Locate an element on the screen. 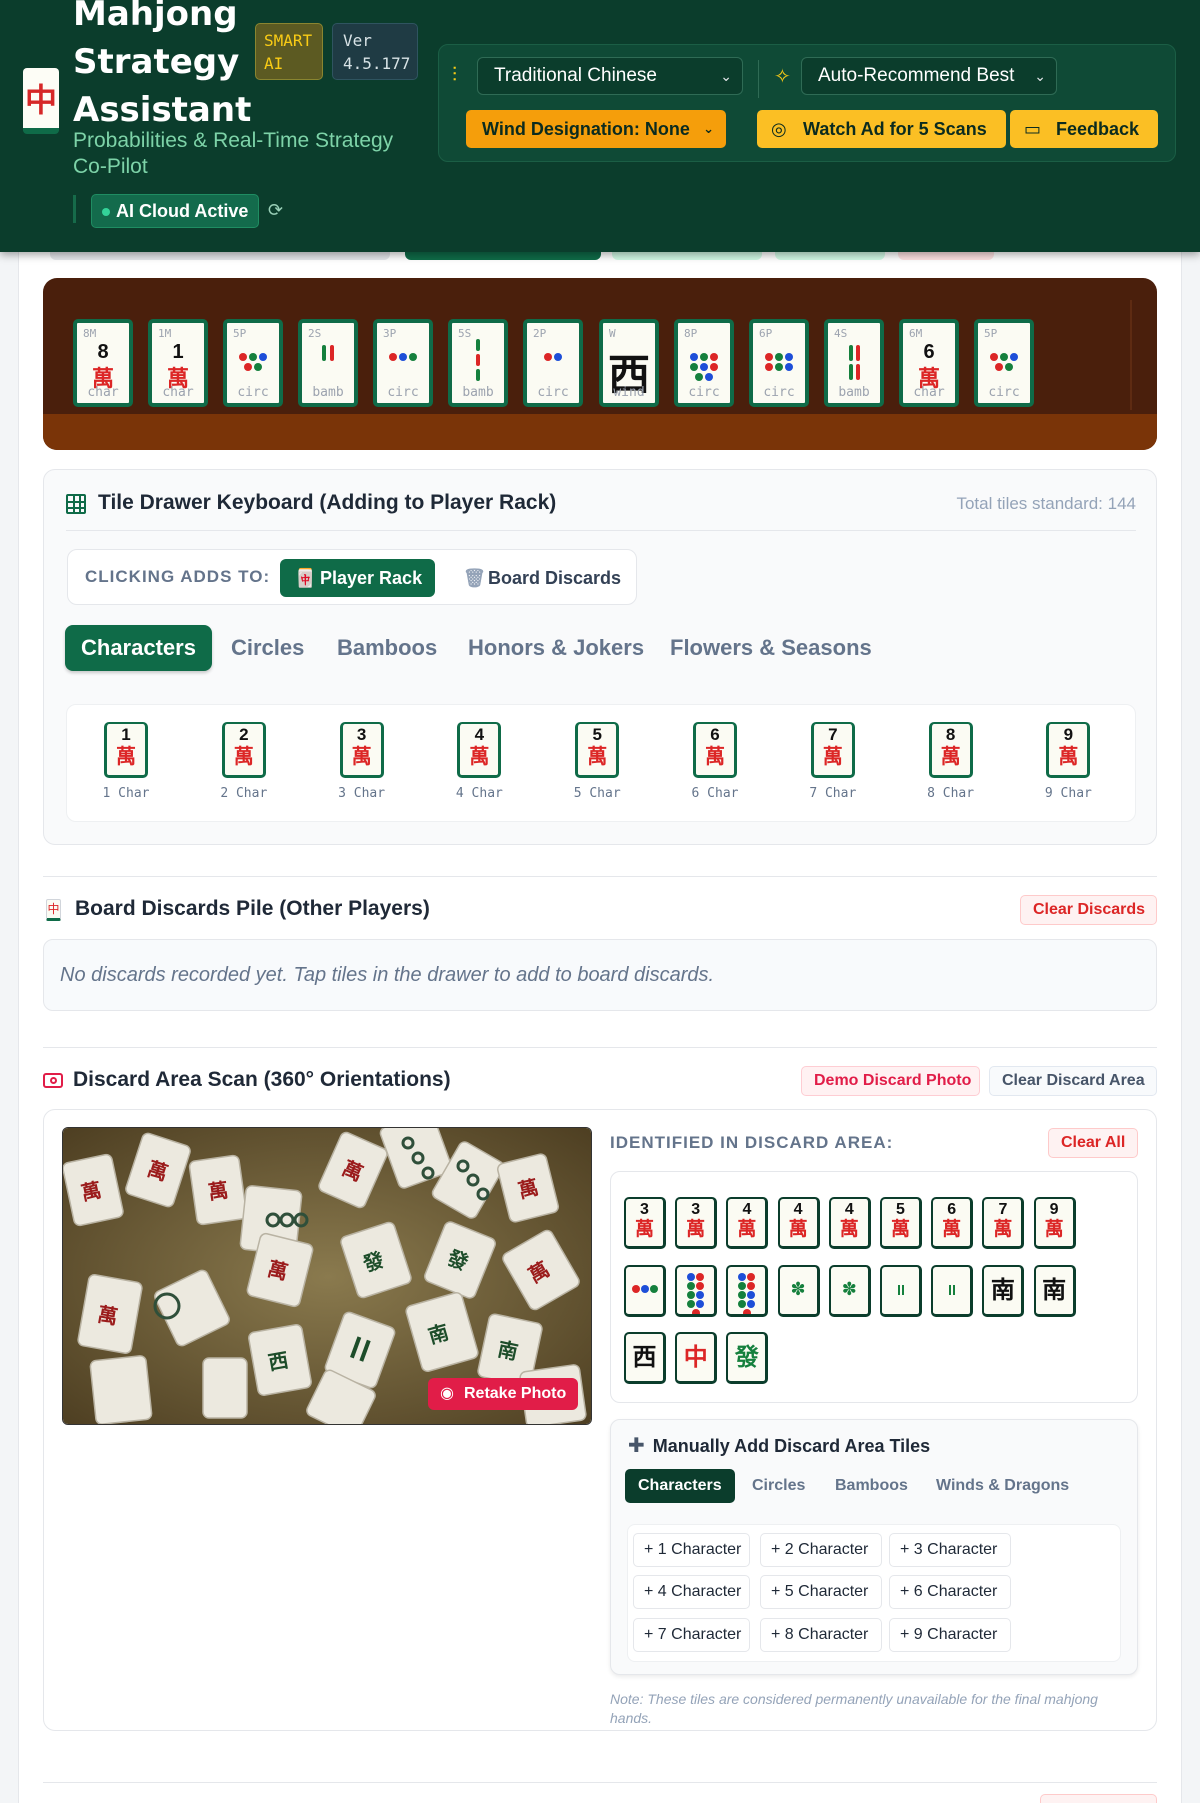 This screenshot has height=1803, width=1200. manual-tab-characters: Characters is located at coordinates (680, 1486).